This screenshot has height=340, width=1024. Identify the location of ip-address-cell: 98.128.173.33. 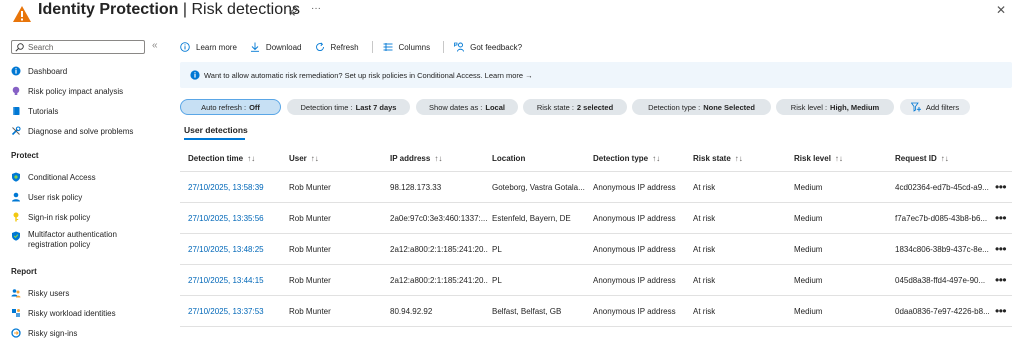
(416, 187).